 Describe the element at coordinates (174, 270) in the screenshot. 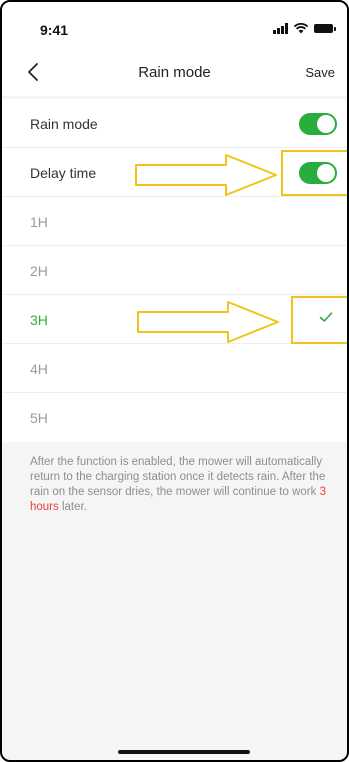

I see `option-2h: 2H` at that location.